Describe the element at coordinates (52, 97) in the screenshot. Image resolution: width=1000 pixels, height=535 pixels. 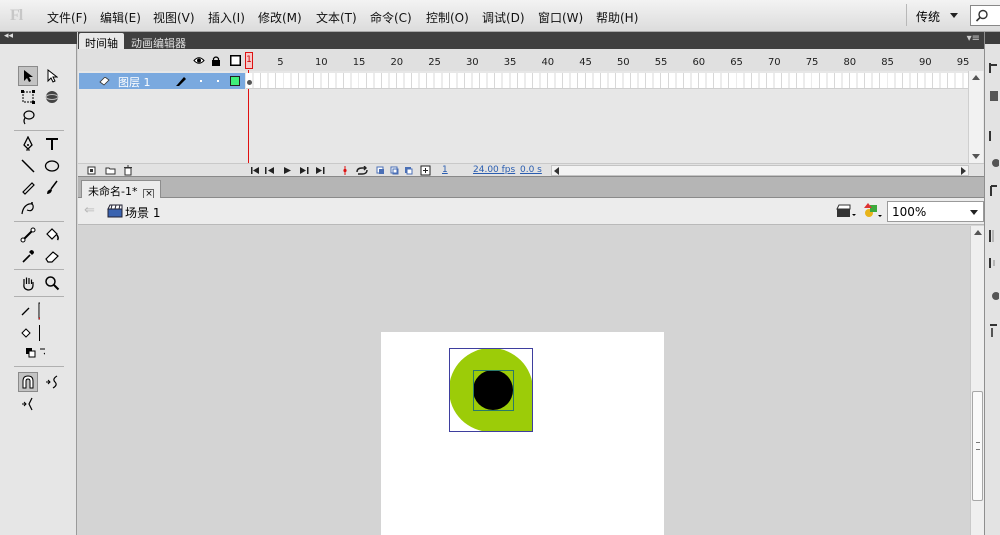
I see `3d-rotation-tool` at that location.